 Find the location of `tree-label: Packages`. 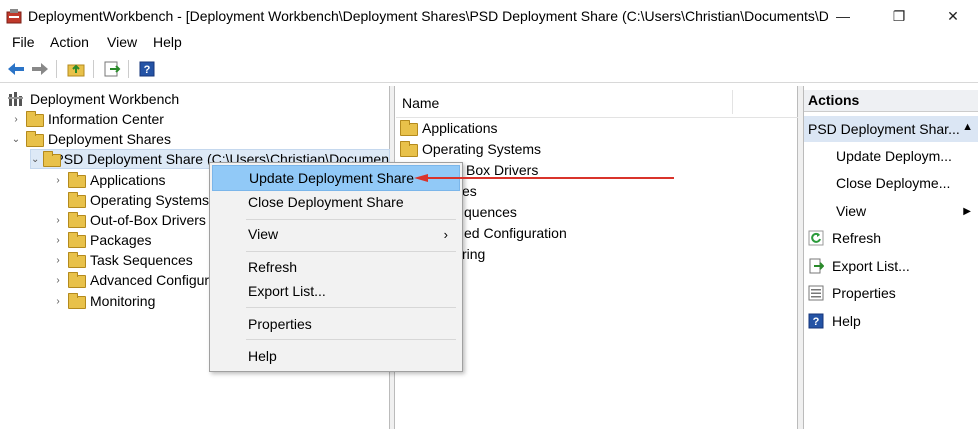

tree-label: Packages is located at coordinates (121, 240).